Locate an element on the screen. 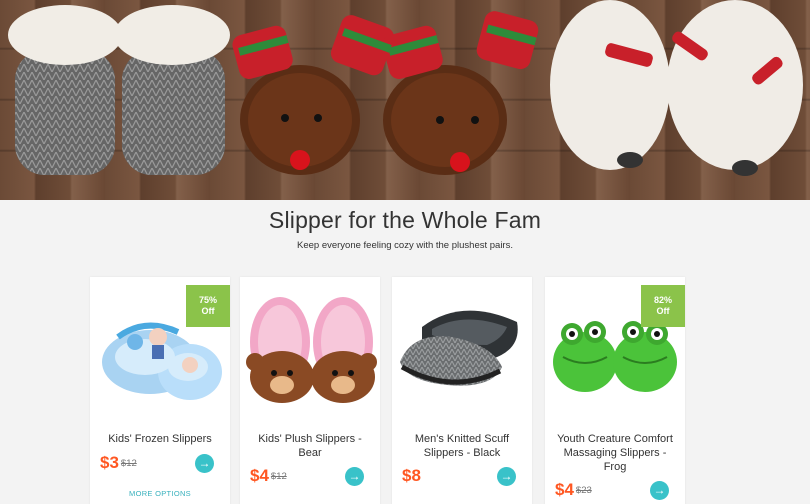 The height and width of the screenshot is (504, 810). discount-badge: 75% Off is located at coordinates (208, 306).